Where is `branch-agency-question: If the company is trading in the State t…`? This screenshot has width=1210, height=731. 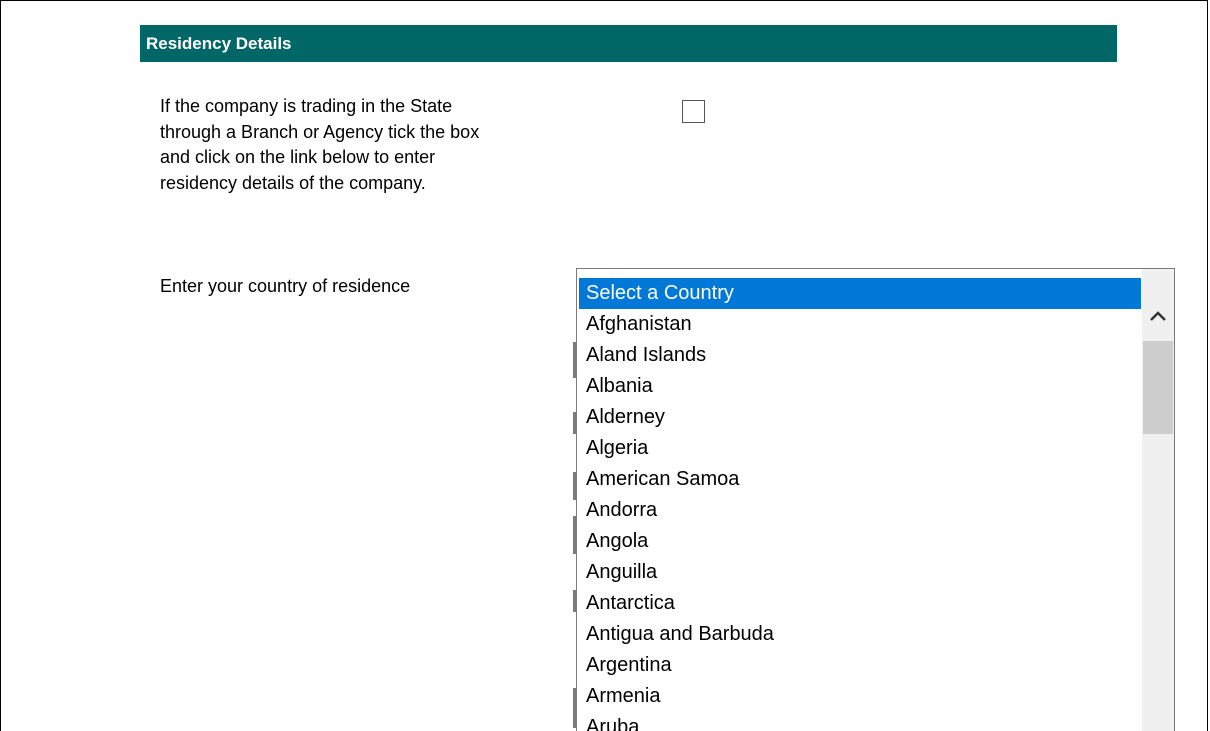 branch-agency-question: If the company is trading in the State t… is located at coordinates (390, 145).